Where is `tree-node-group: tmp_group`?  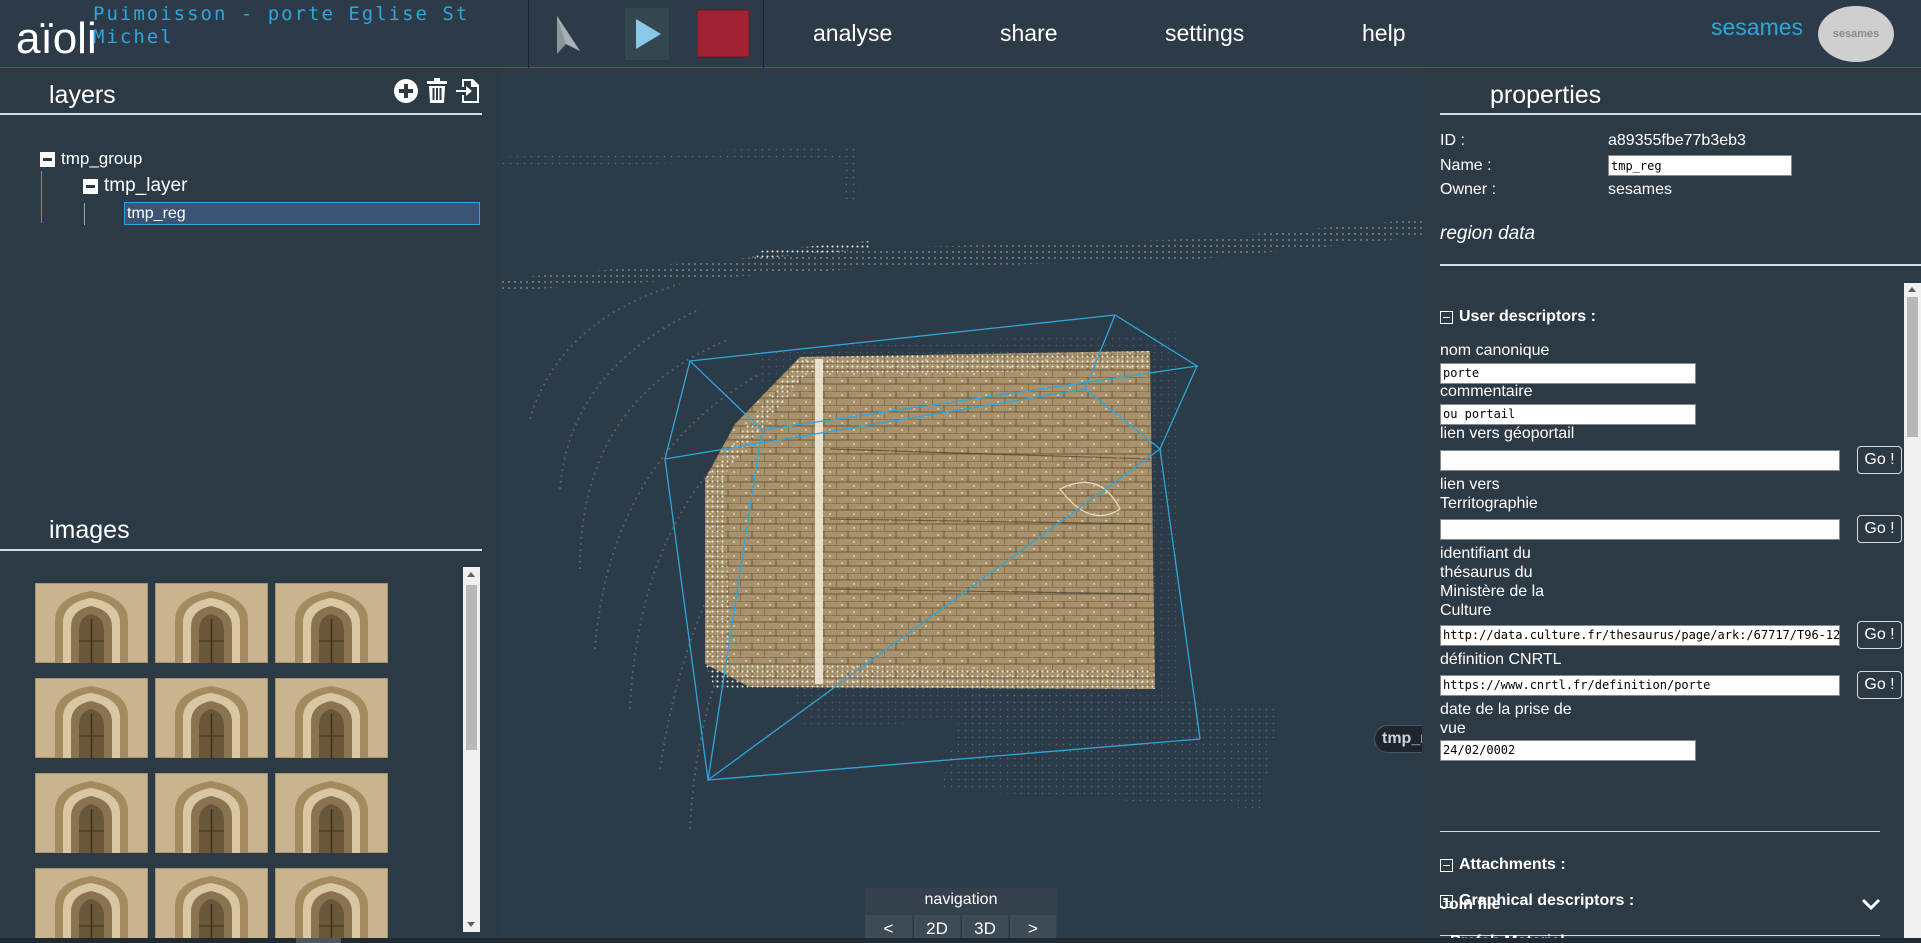
tree-node-group: tmp_group is located at coordinates (91, 159).